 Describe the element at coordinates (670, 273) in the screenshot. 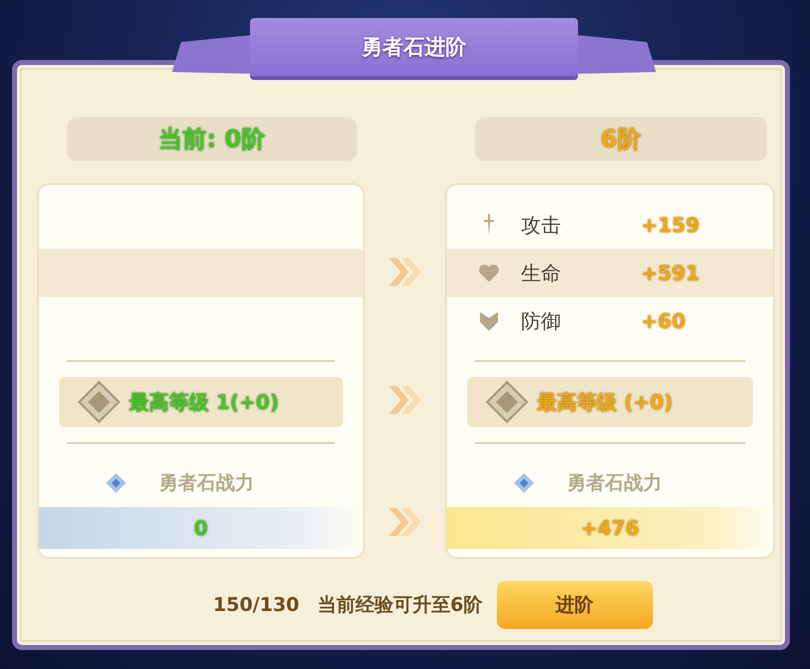

I see `stat-value: +591` at that location.